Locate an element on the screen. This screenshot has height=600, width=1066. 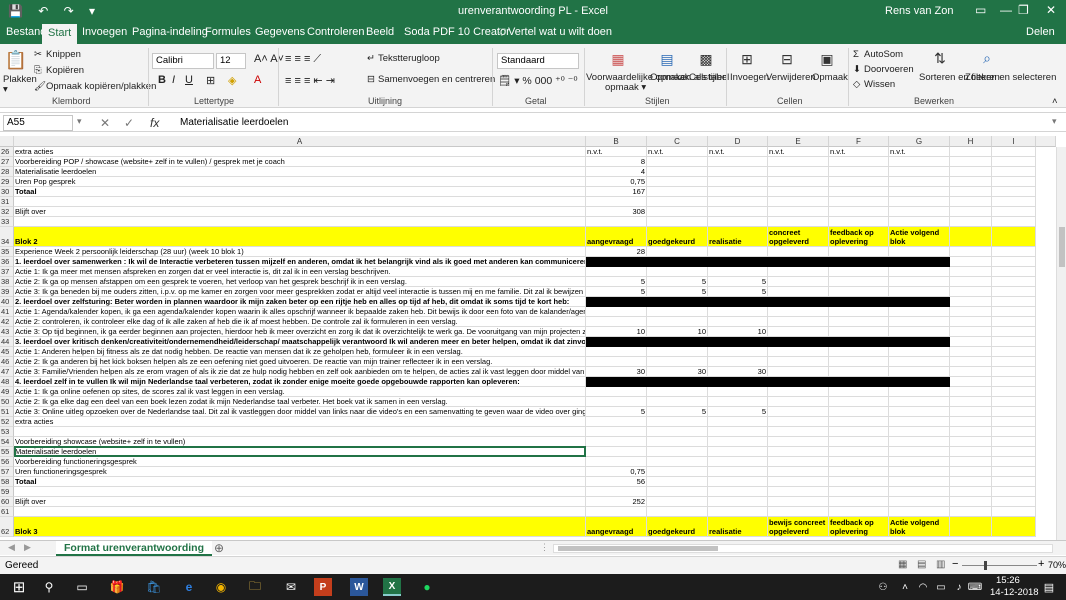
paste-button: Plakken is located at coordinates (20, 79).